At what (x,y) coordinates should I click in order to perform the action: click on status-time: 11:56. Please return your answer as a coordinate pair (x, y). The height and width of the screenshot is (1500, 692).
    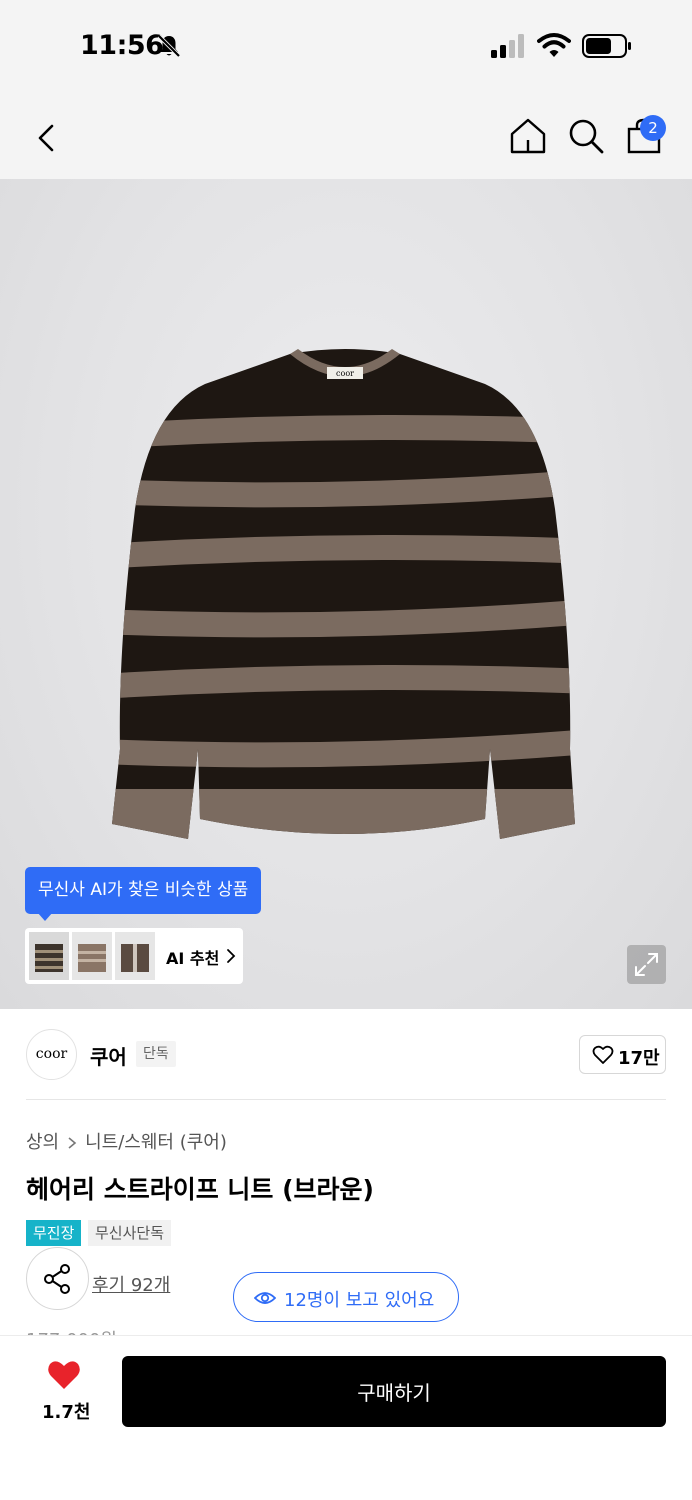
    Looking at the image, I should click on (122, 45).